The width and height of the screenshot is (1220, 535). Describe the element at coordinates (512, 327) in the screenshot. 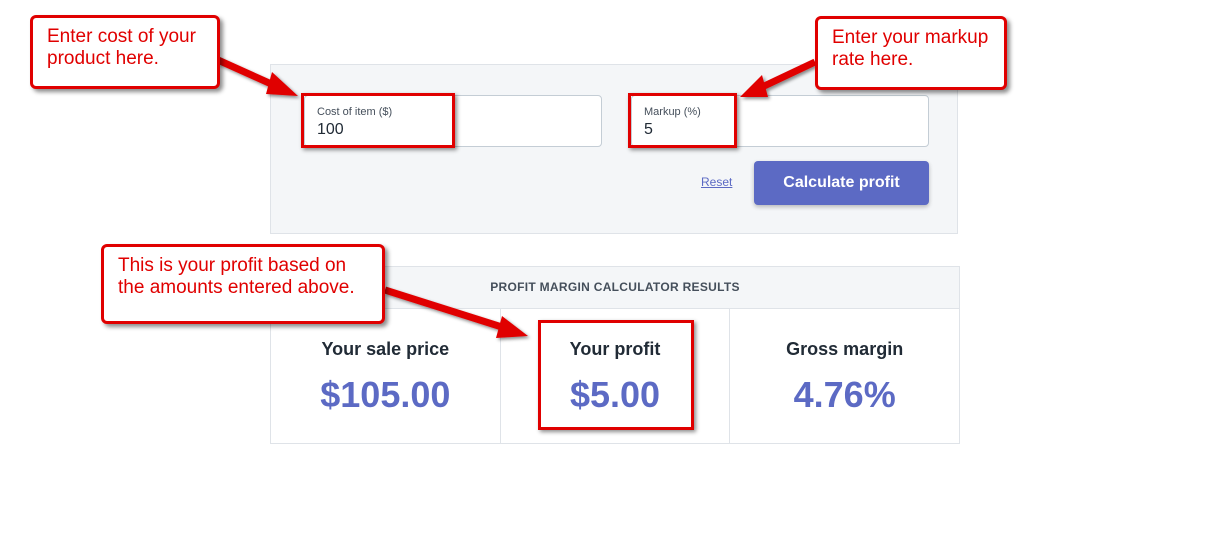

I see `profit-arrow-head` at that location.